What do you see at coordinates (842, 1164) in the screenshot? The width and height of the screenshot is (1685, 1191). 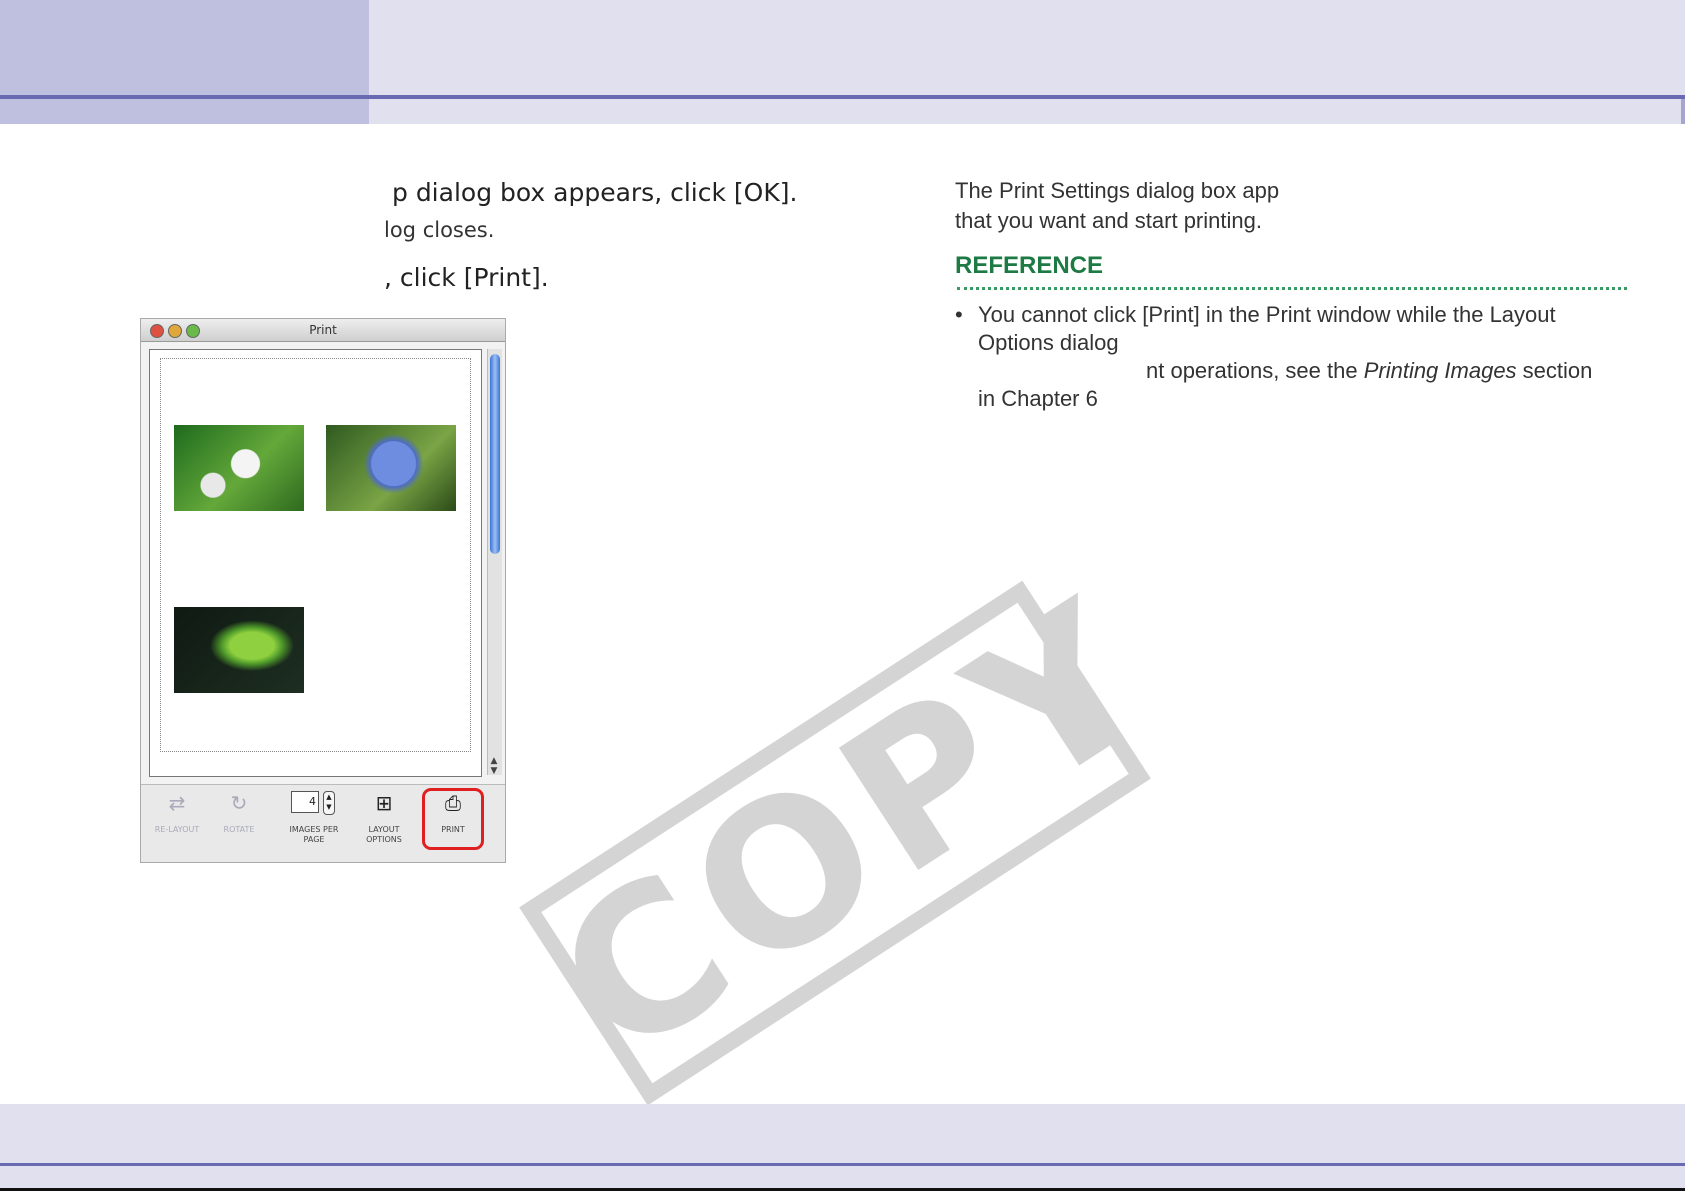 I see `footer-rule` at bounding box center [842, 1164].